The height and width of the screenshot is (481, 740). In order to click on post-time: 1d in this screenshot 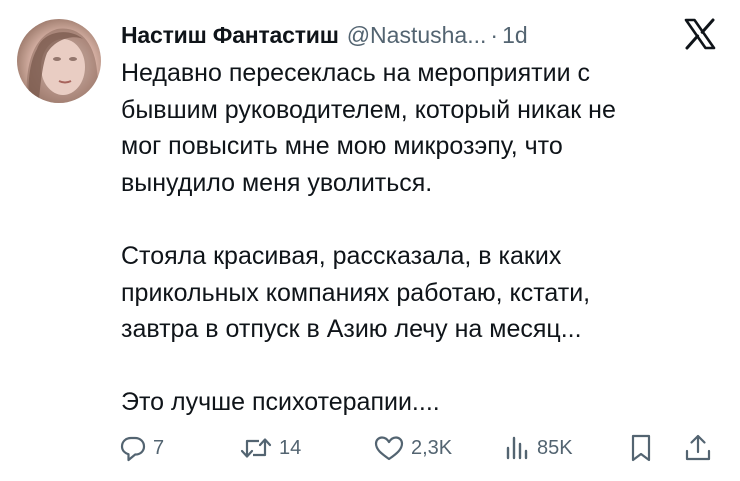, I will do `click(515, 35)`.